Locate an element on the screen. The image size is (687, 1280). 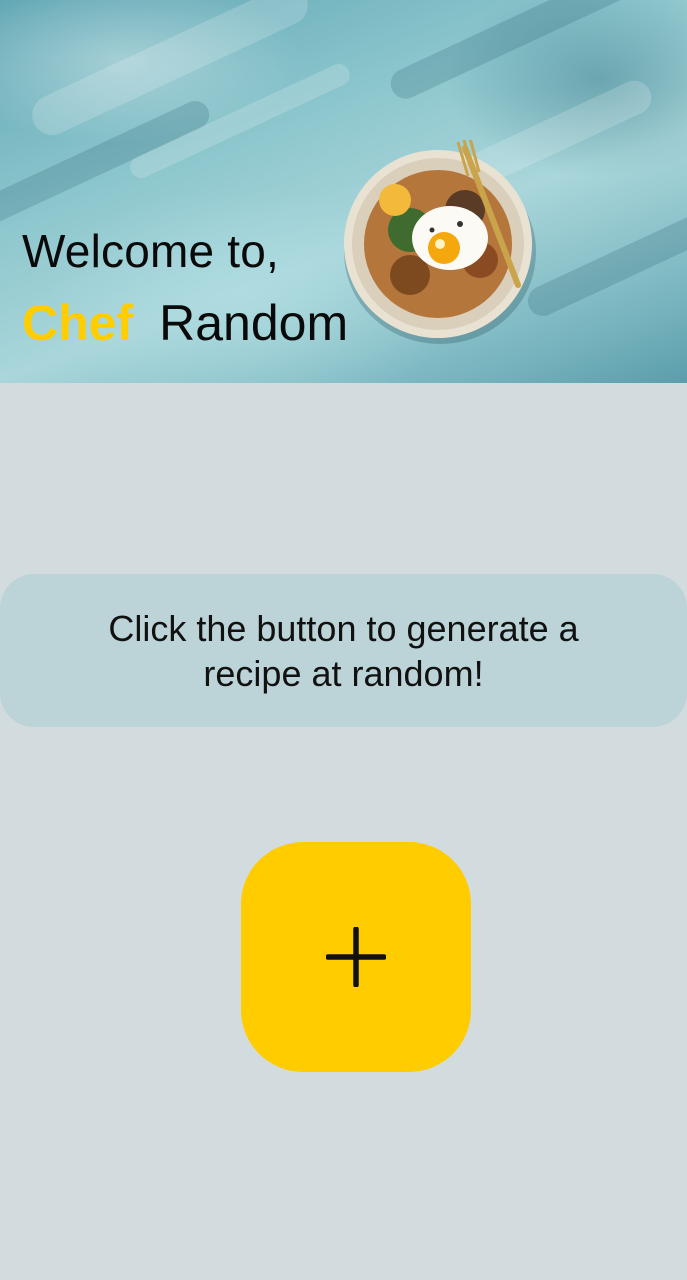
app-title: Chef Random is located at coordinates (185, 323).